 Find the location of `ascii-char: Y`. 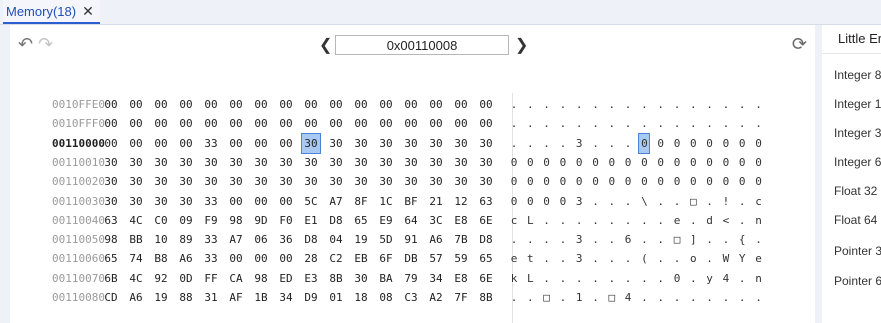

ascii-char: Y is located at coordinates (742, 258).